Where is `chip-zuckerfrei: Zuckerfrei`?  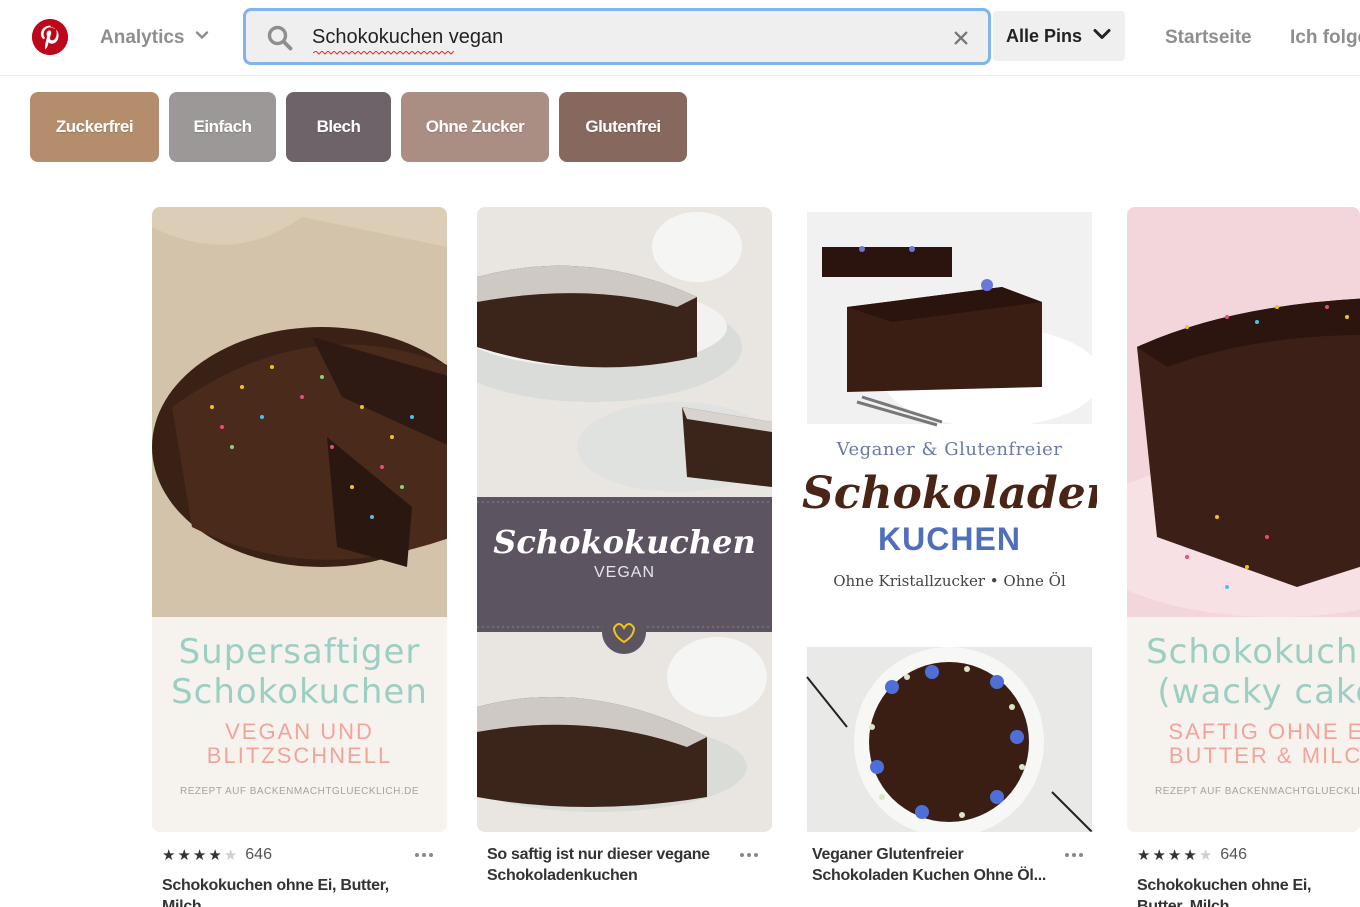 chip-zuckerfrei: Zuckerfrei is located at coordinates (94, 127).